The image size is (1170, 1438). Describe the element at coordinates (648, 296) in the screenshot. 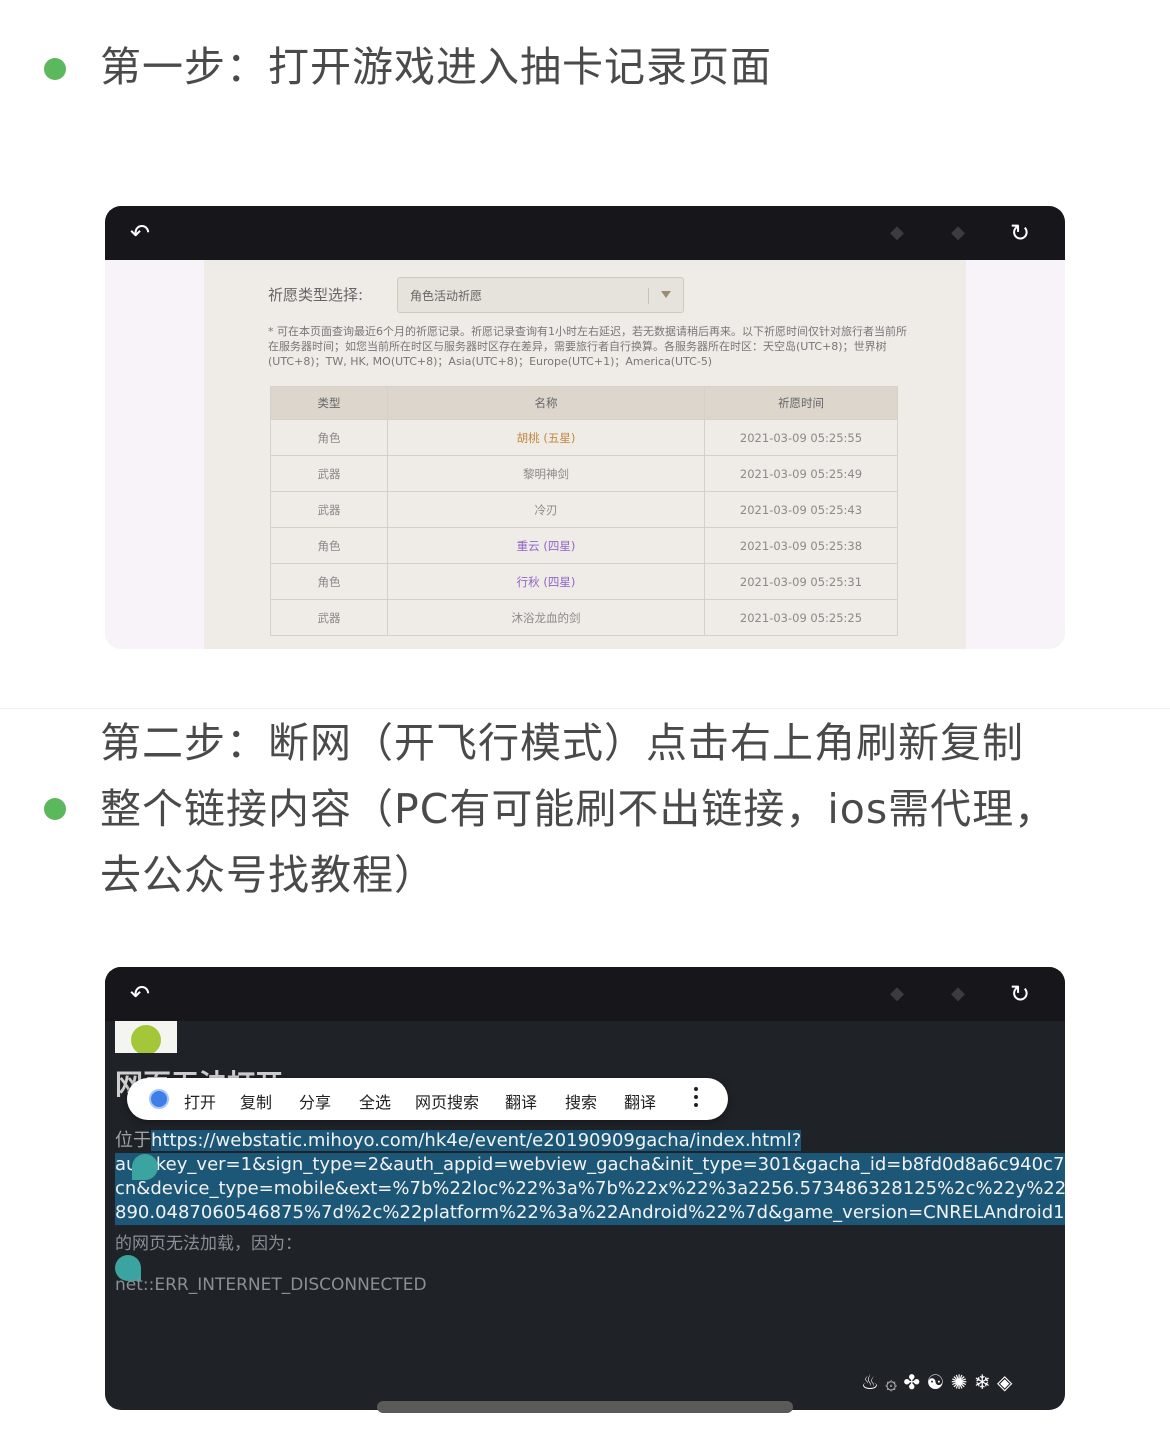

I see `select-separator` at that location.